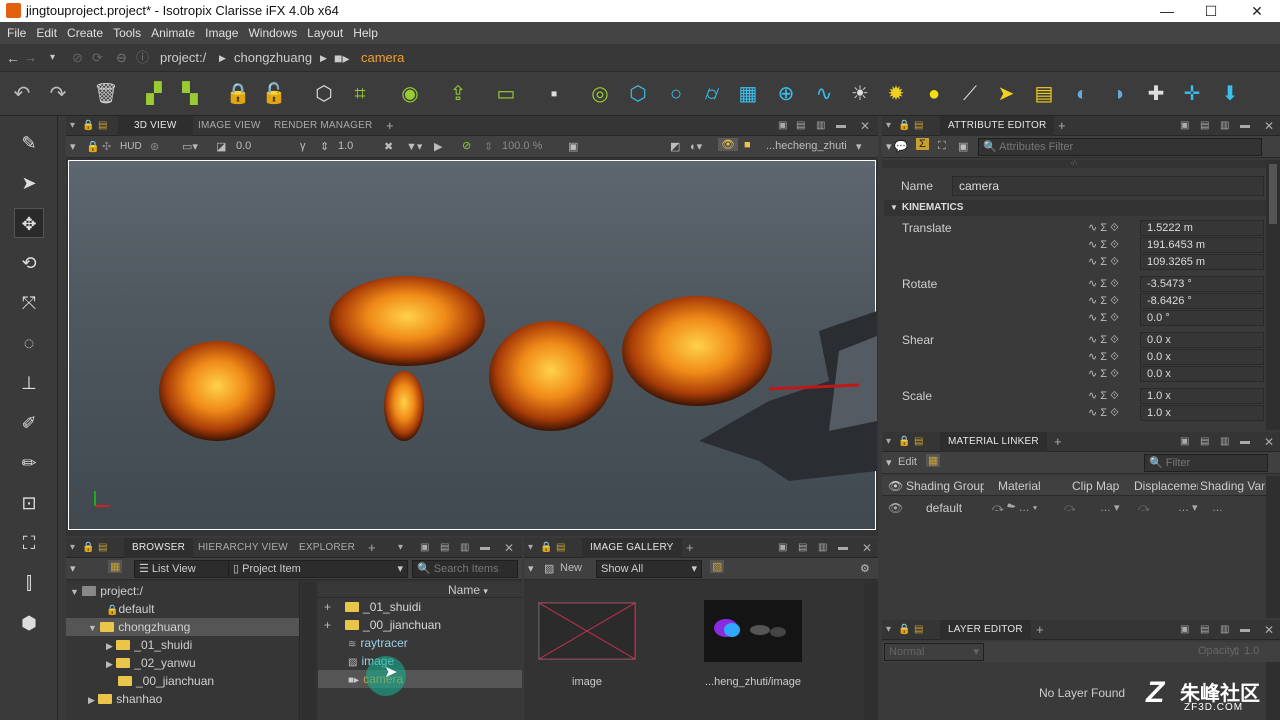  I want to click on rotate-x: -3.5473 °, so click(1202, 284).